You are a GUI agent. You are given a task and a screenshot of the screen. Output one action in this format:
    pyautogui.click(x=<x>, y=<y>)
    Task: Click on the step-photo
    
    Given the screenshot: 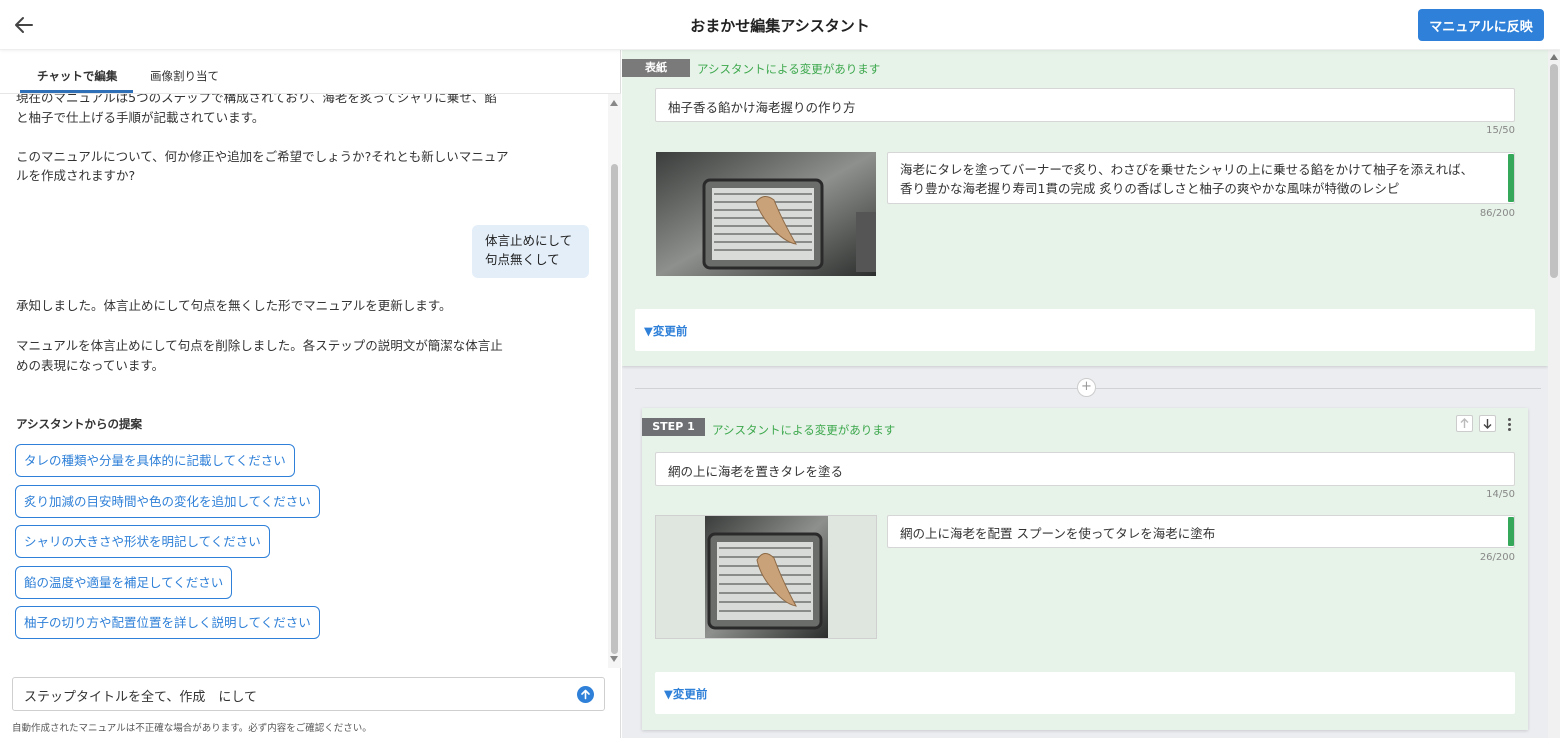 What is the action you would take?
    pyautogui.click(x=766, y=577)
    